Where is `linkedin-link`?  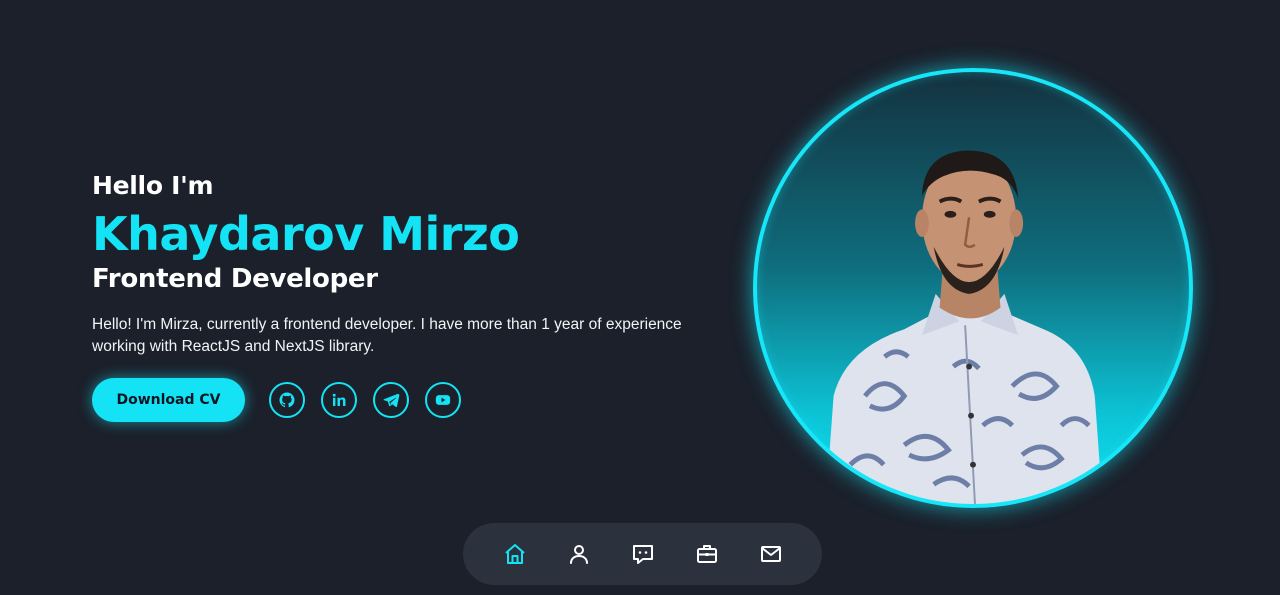
linkedin-link is located at coordinates (339, 400).